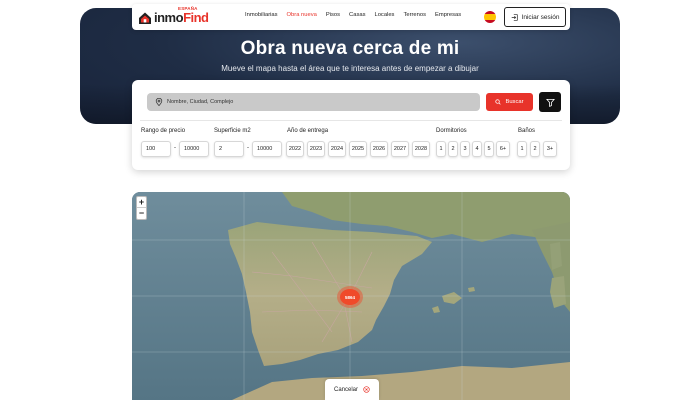 The width and height of the screenshot is (700, 400). I want to click on login-icon, so click(514, 17).